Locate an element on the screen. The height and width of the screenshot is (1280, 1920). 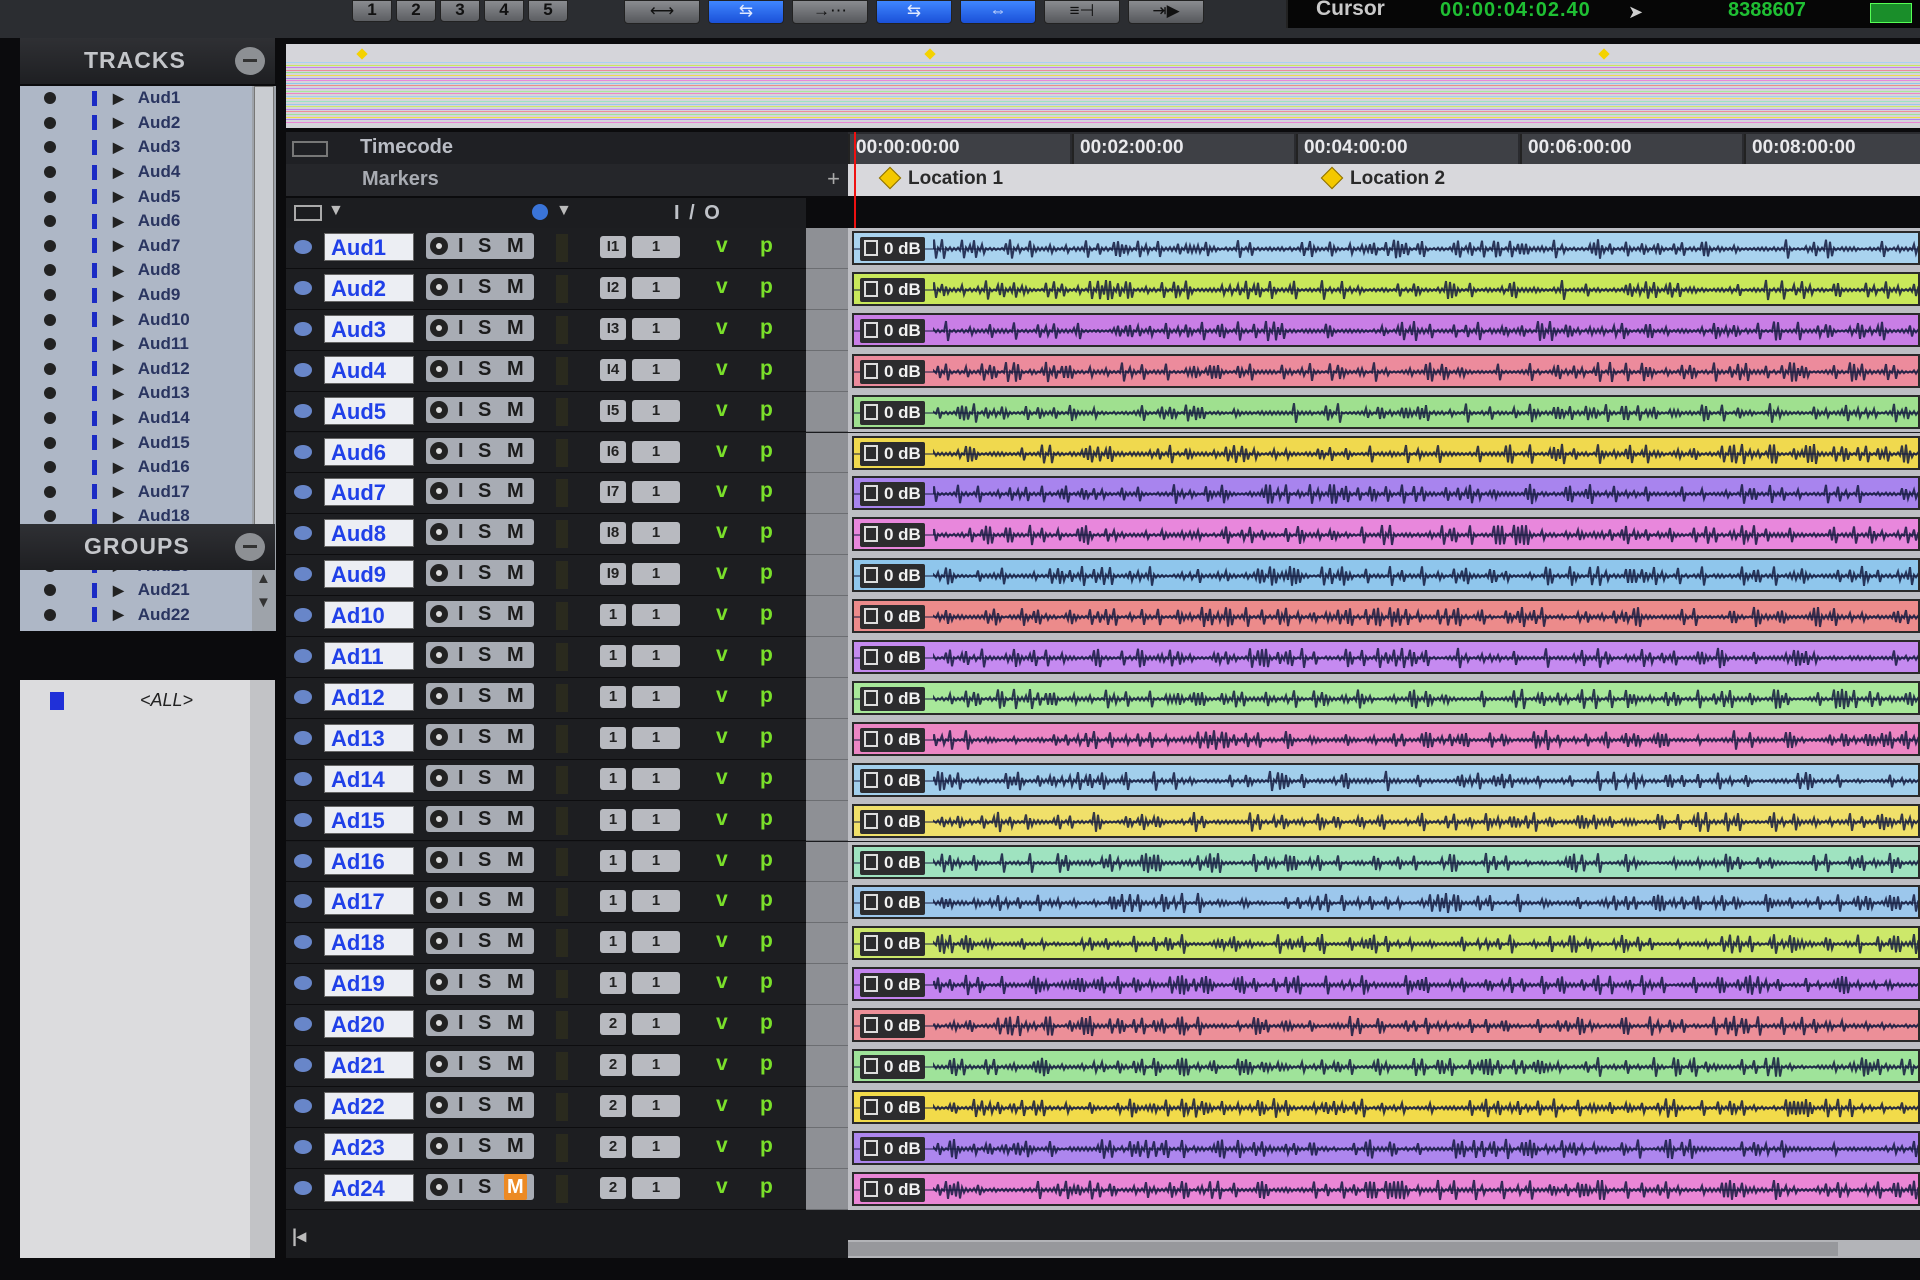
track-name-field: Ad17 is located at coordinates (369, 901).